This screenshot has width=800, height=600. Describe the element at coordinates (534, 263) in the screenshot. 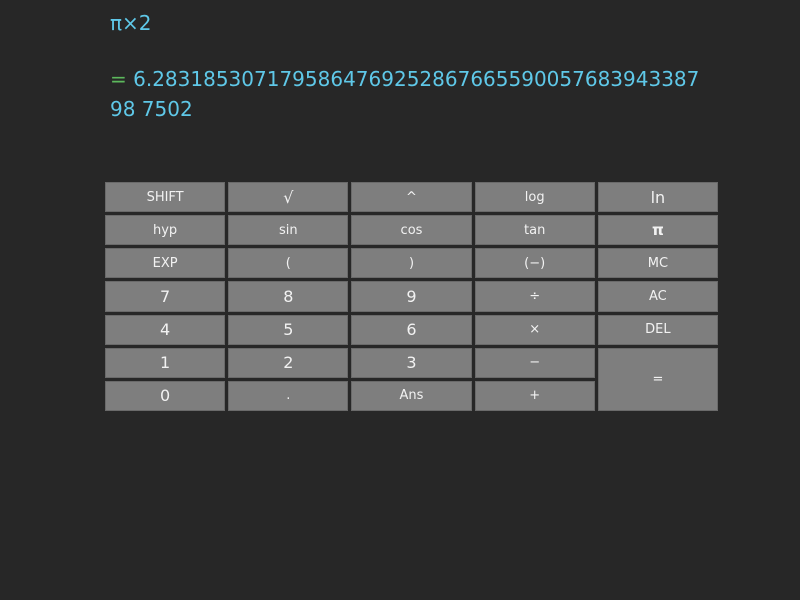

I see `negate-key: (−)` at that location.